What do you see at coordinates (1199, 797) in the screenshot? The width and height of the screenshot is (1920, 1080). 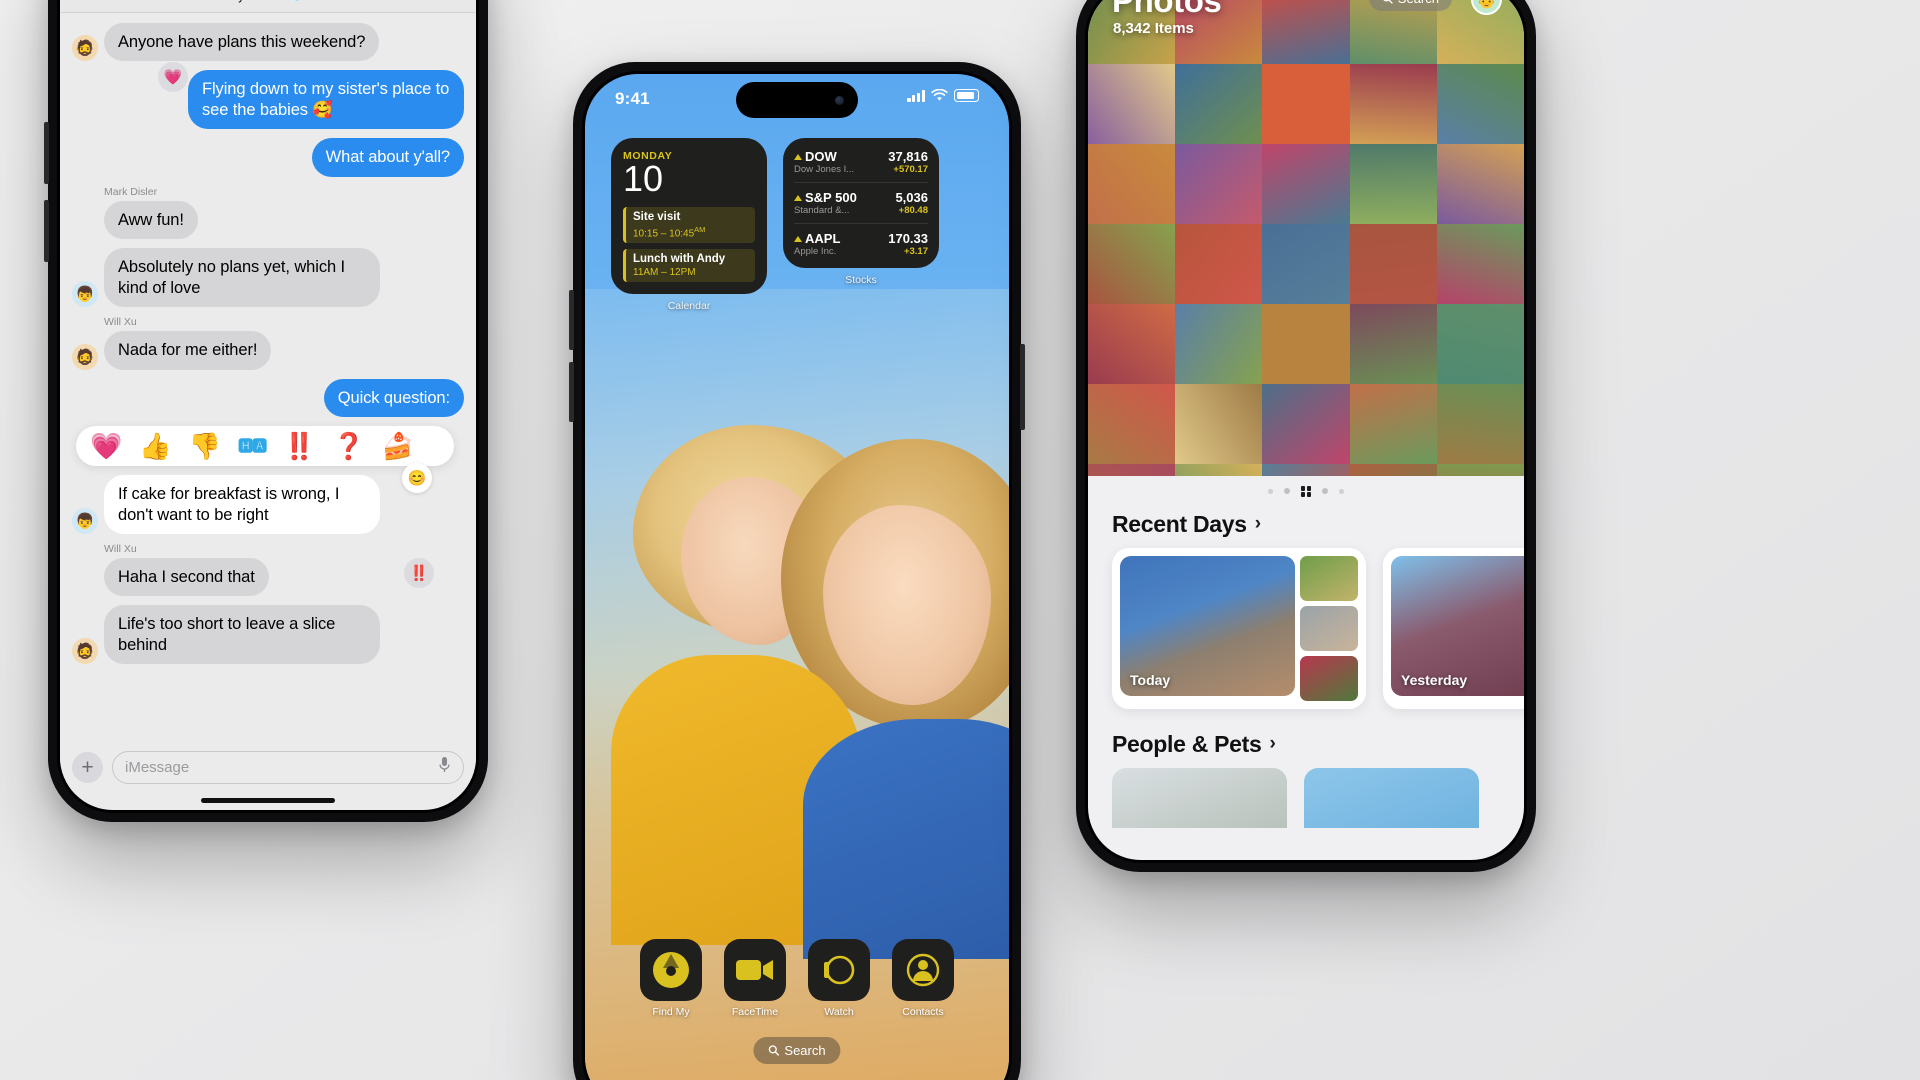 I see `people-card` at bounding box center [1199, 797].